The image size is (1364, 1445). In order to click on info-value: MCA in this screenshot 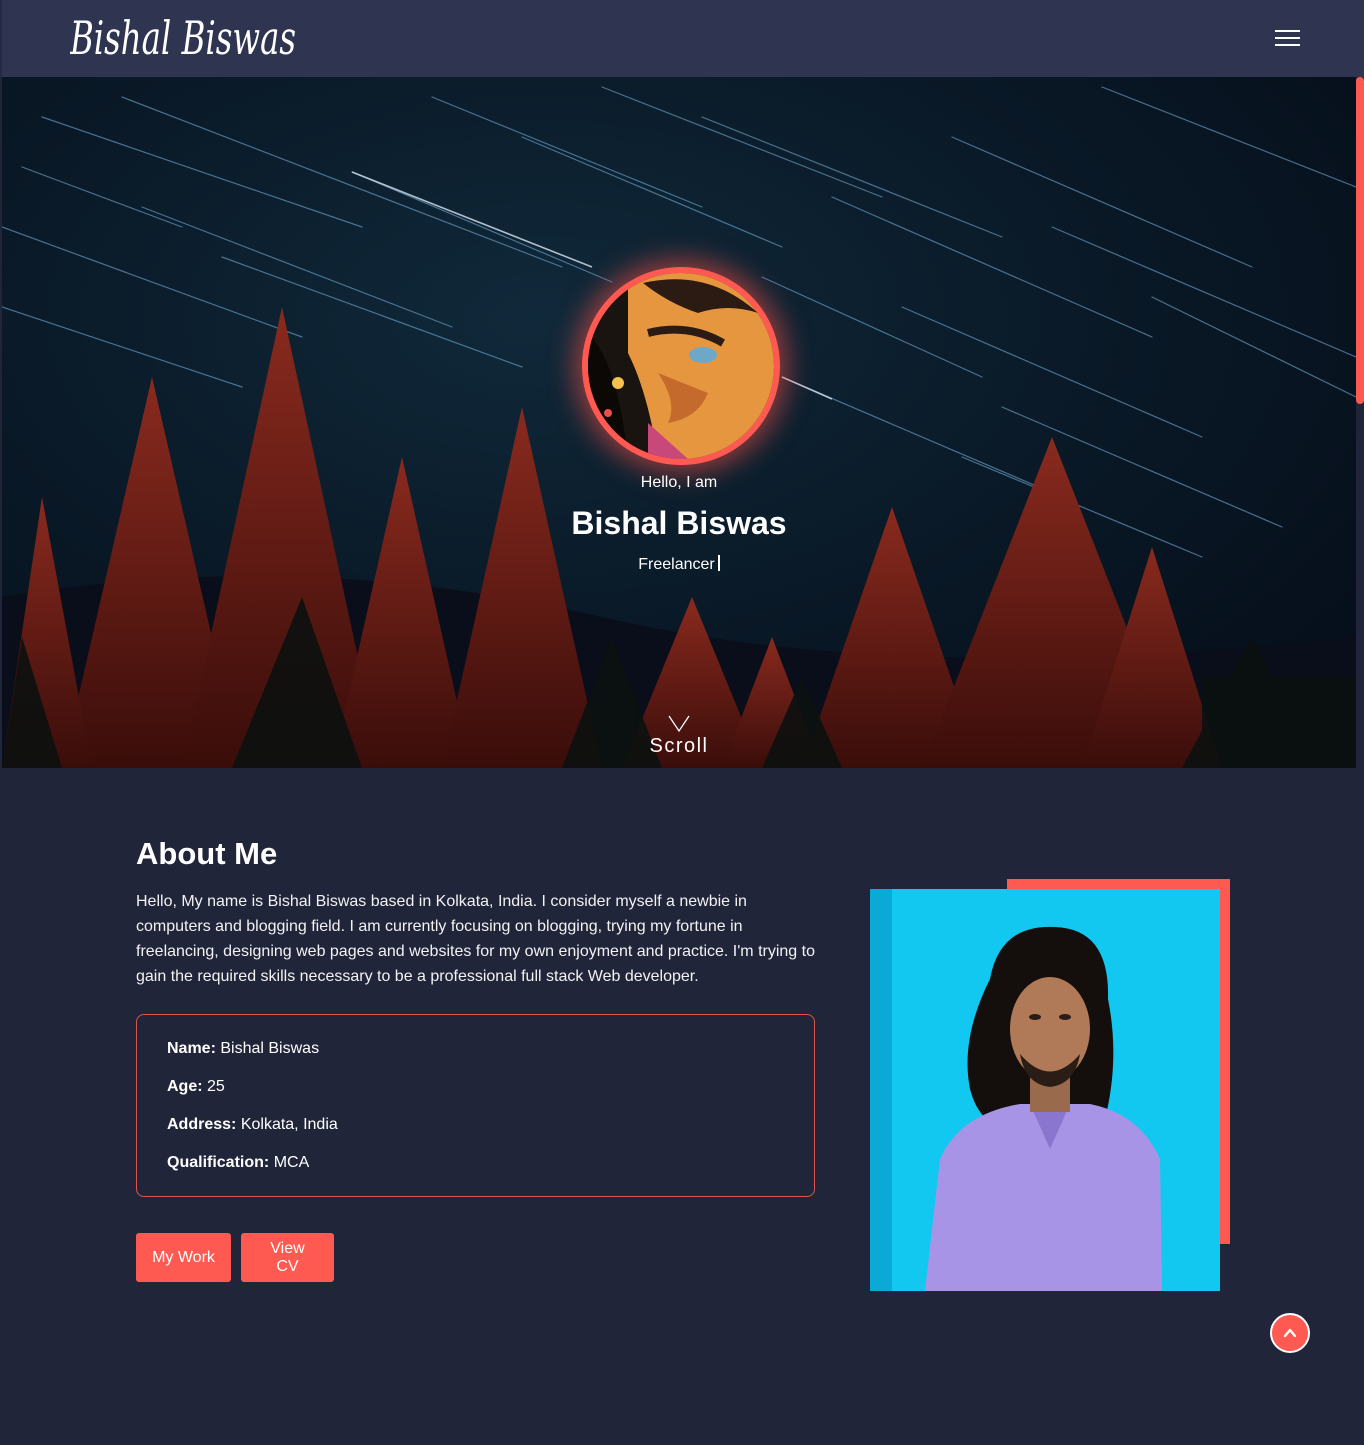, I will do `click(291, 1162)`.